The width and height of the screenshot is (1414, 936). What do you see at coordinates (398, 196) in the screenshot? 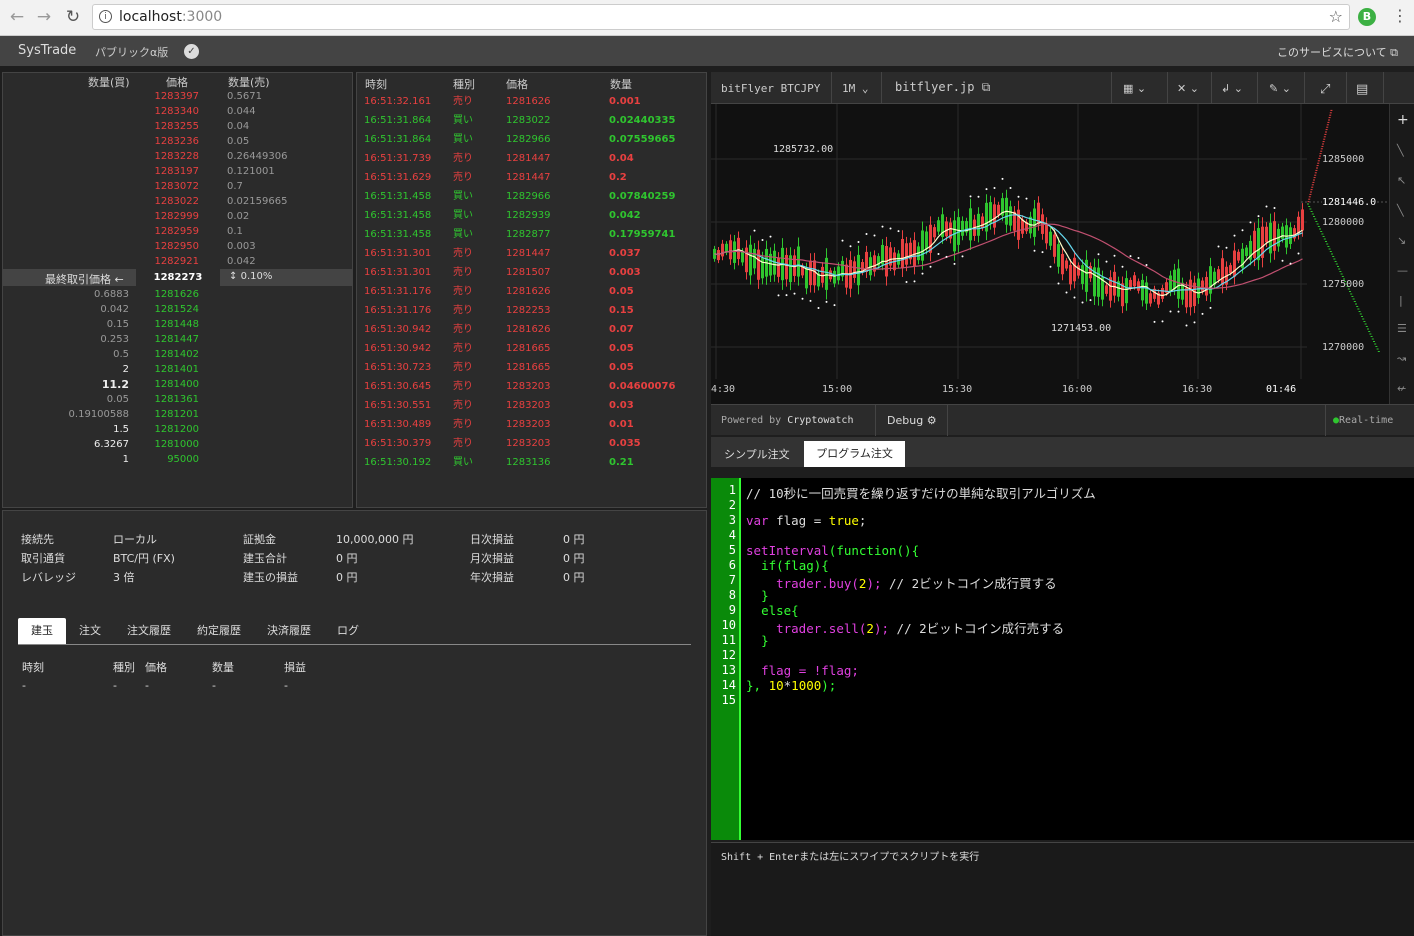
I see `trade-time: 16:51:31.458` at bounding box center [398, 196].